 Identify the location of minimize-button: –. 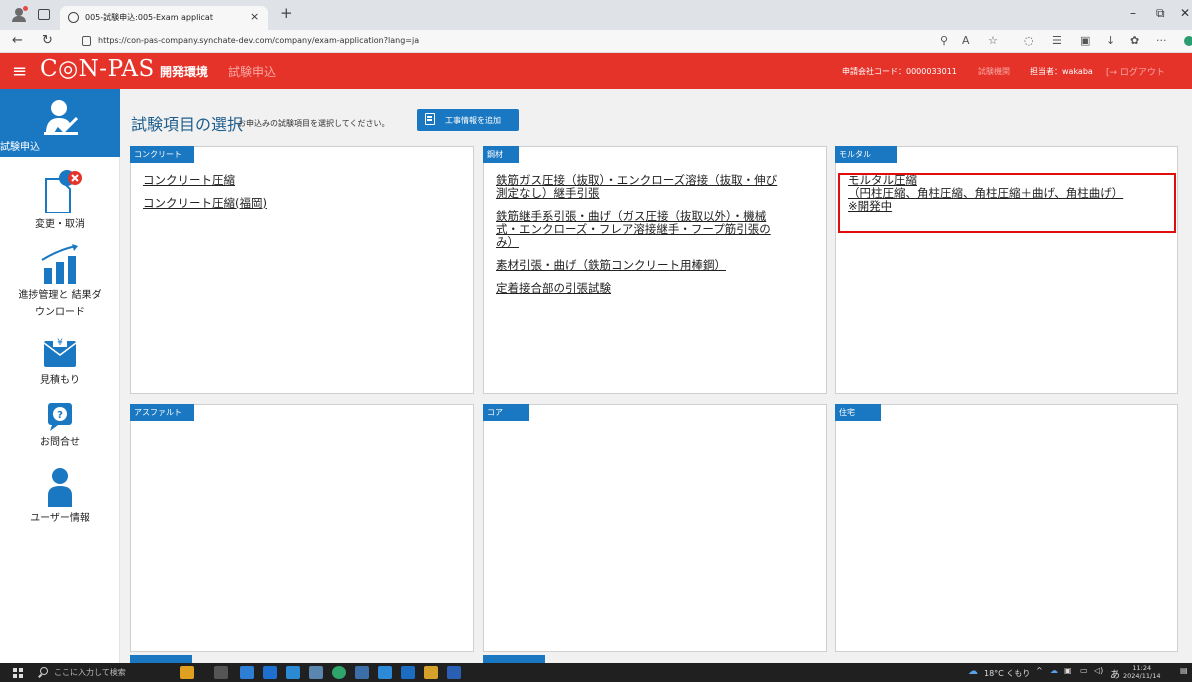
(1133, 13).